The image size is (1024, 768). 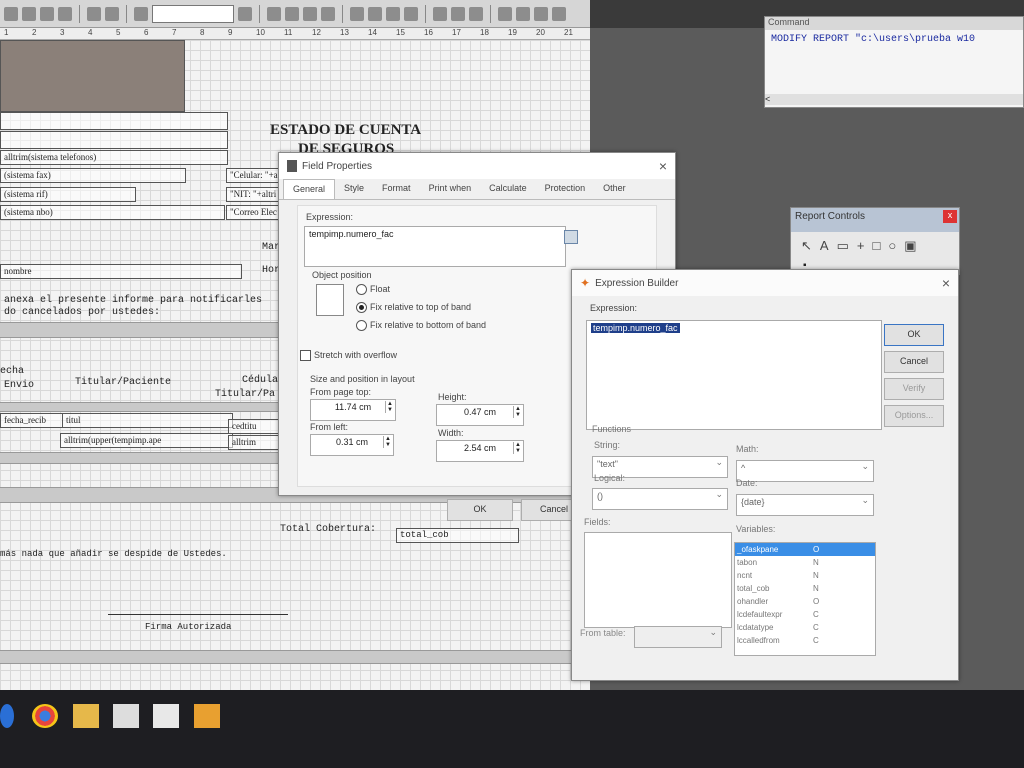 What do you see at coordinates (805, 505) in the screenshot?
I see `eb-date-select: {date}` at bounding box center [805, 505].